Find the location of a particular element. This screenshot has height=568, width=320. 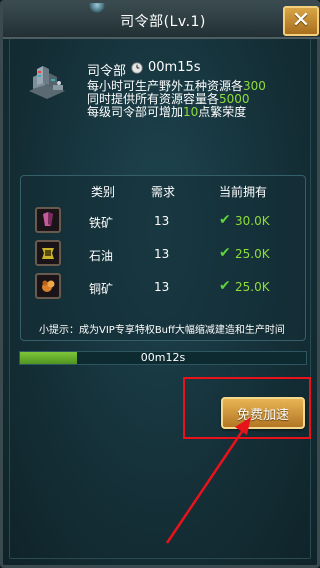

free-speedup-label: 免费加速 is located at coordinates (262, 415).